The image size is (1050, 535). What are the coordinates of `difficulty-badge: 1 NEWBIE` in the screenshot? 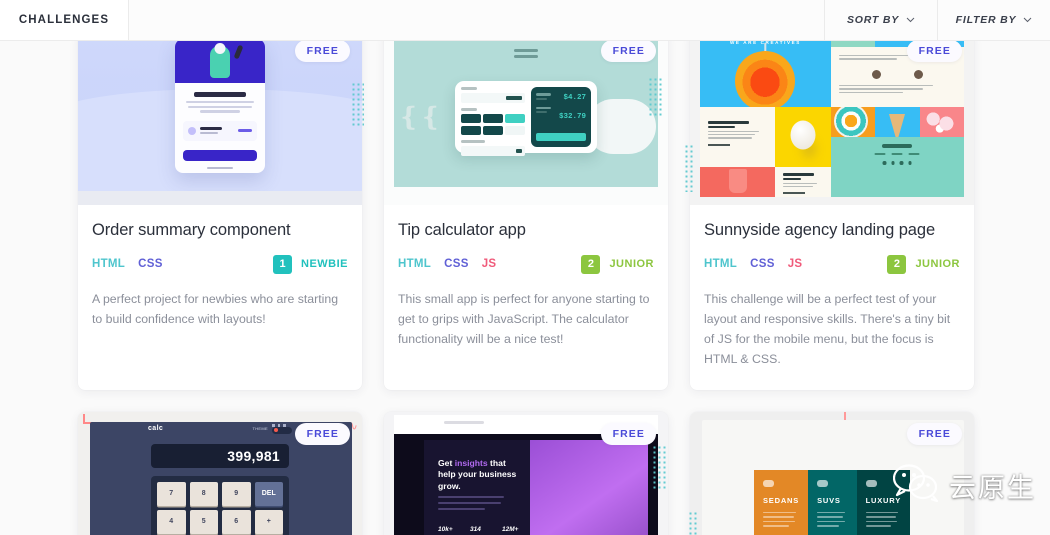 It's located at (310, 264).